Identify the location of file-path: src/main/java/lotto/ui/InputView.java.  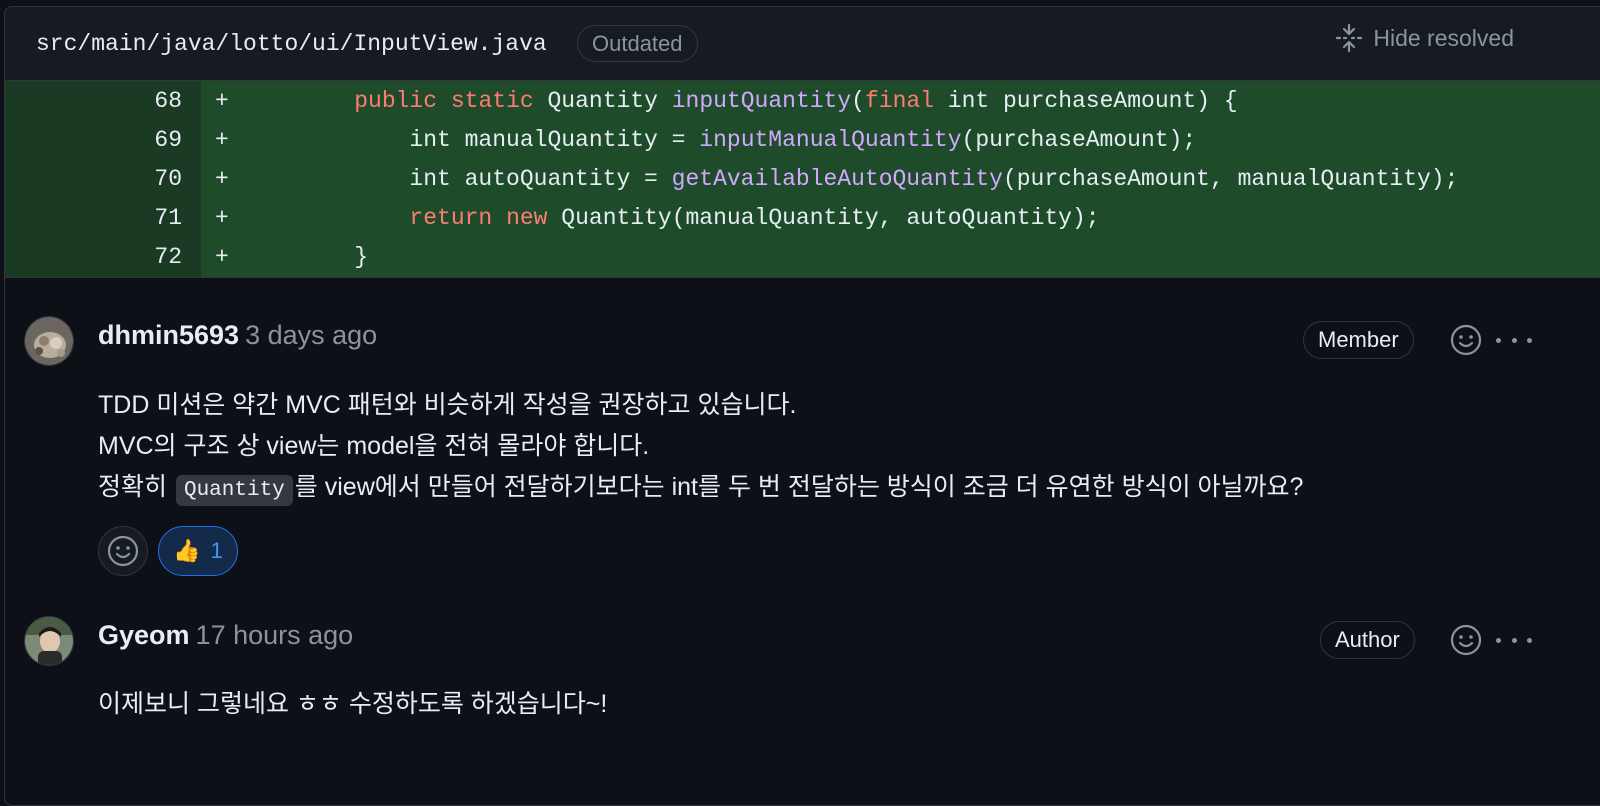
(291, 44).